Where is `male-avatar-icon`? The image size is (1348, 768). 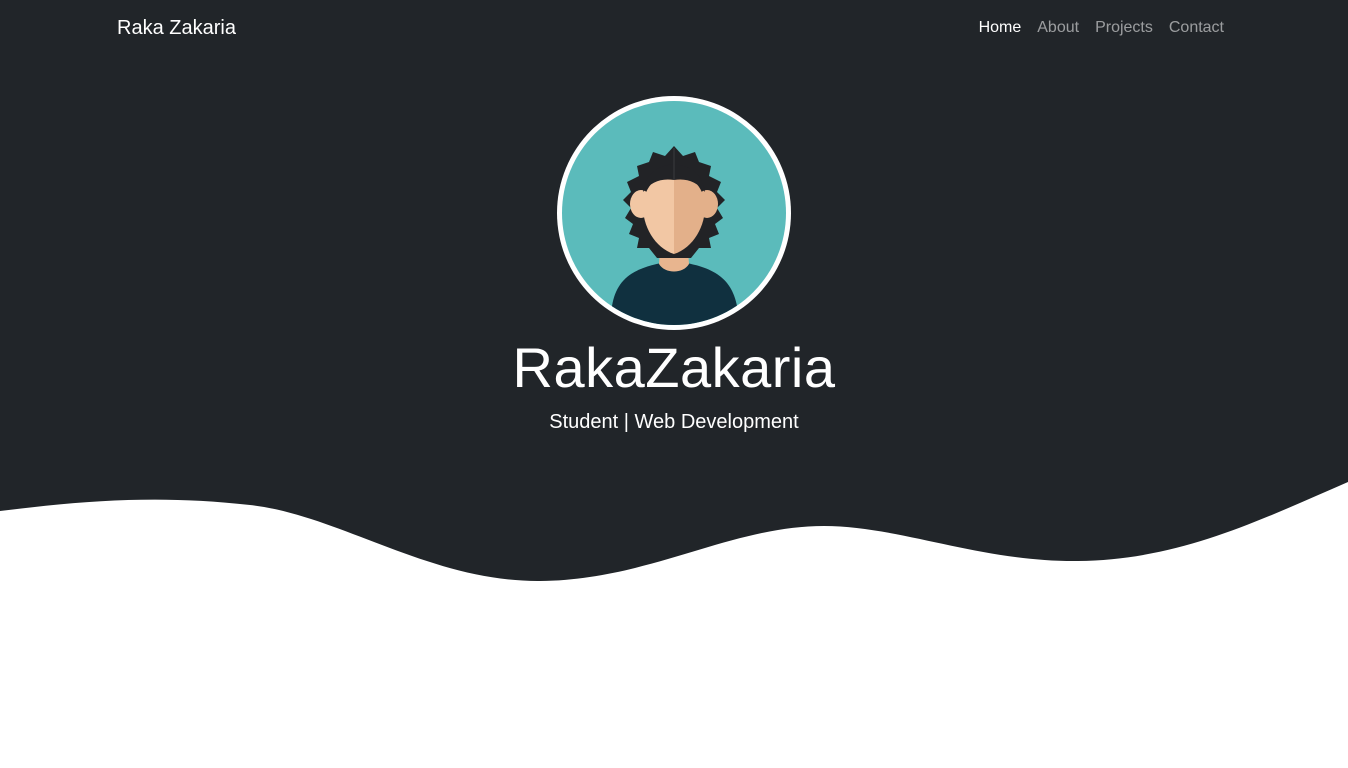
male-avatar-icon is located at coordinates (674, 213).